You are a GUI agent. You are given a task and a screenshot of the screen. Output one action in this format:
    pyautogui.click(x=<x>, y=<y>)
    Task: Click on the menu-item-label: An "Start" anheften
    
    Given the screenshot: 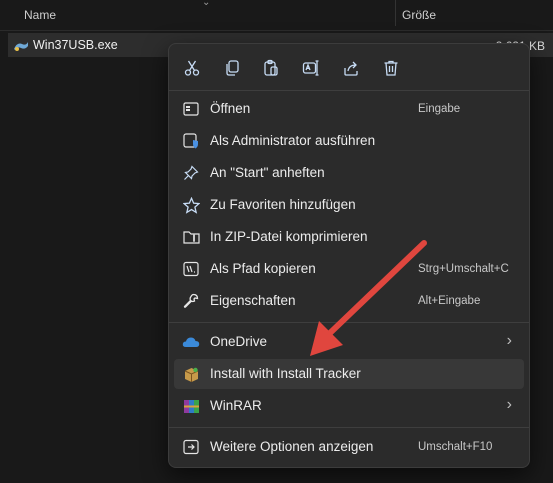 What is the action you would take?
    pyautogui.click(x=267, y=172)
    